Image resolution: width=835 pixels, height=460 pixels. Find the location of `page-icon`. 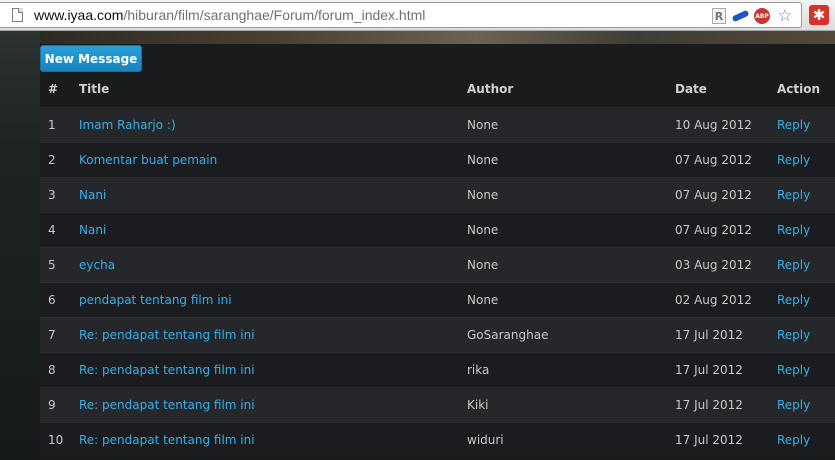

page-icon is located at coordinates (17, 15).